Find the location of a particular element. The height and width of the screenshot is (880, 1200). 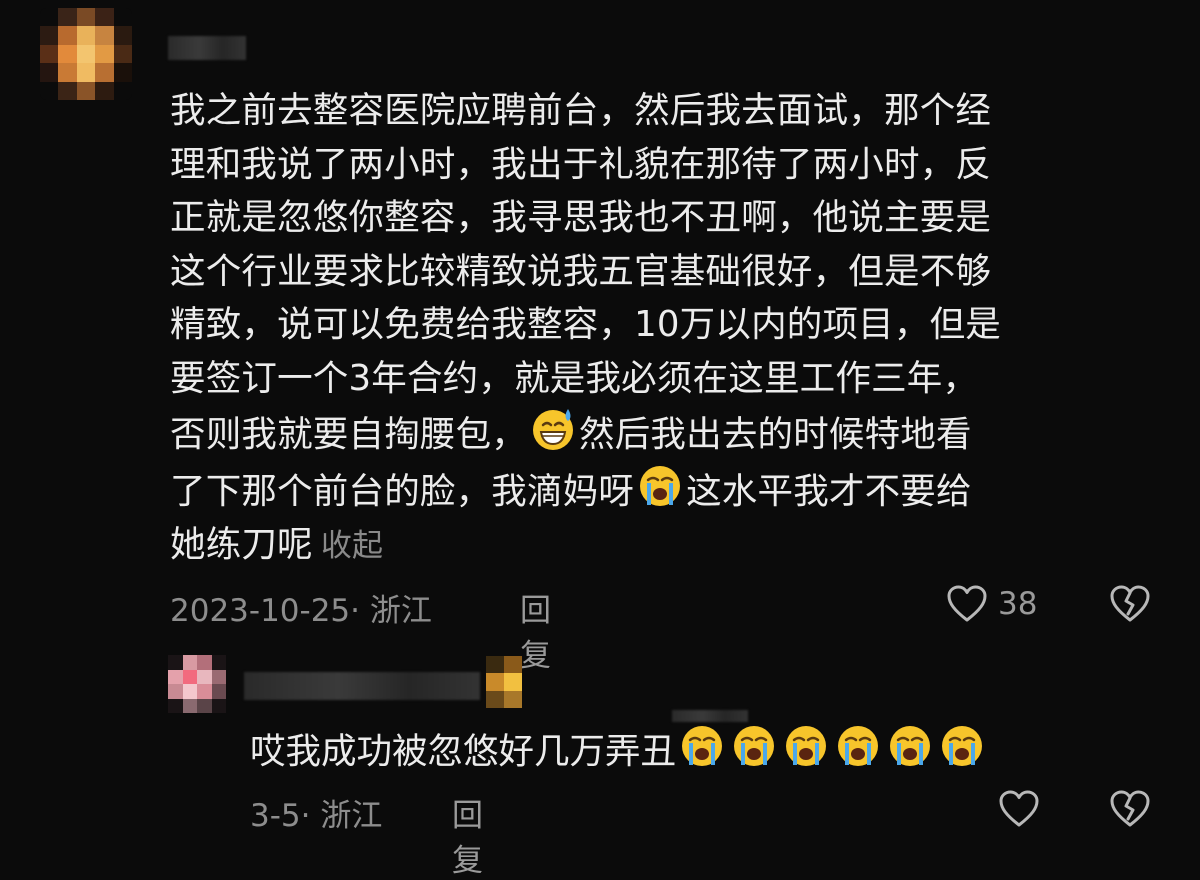

like-button: 38 is located at coordinates (991, 604).